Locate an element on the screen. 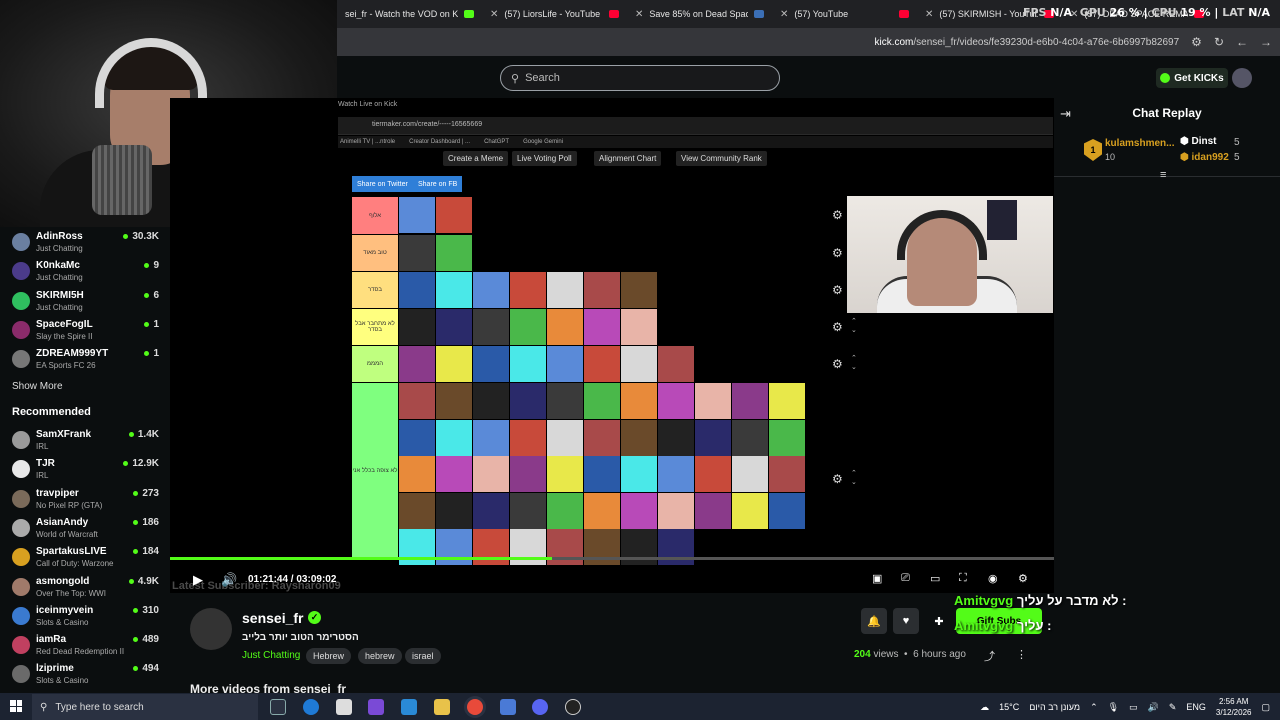 The height and width of the screenshot is (720, 1280). discord-icon is located at coordinates (540, 707).